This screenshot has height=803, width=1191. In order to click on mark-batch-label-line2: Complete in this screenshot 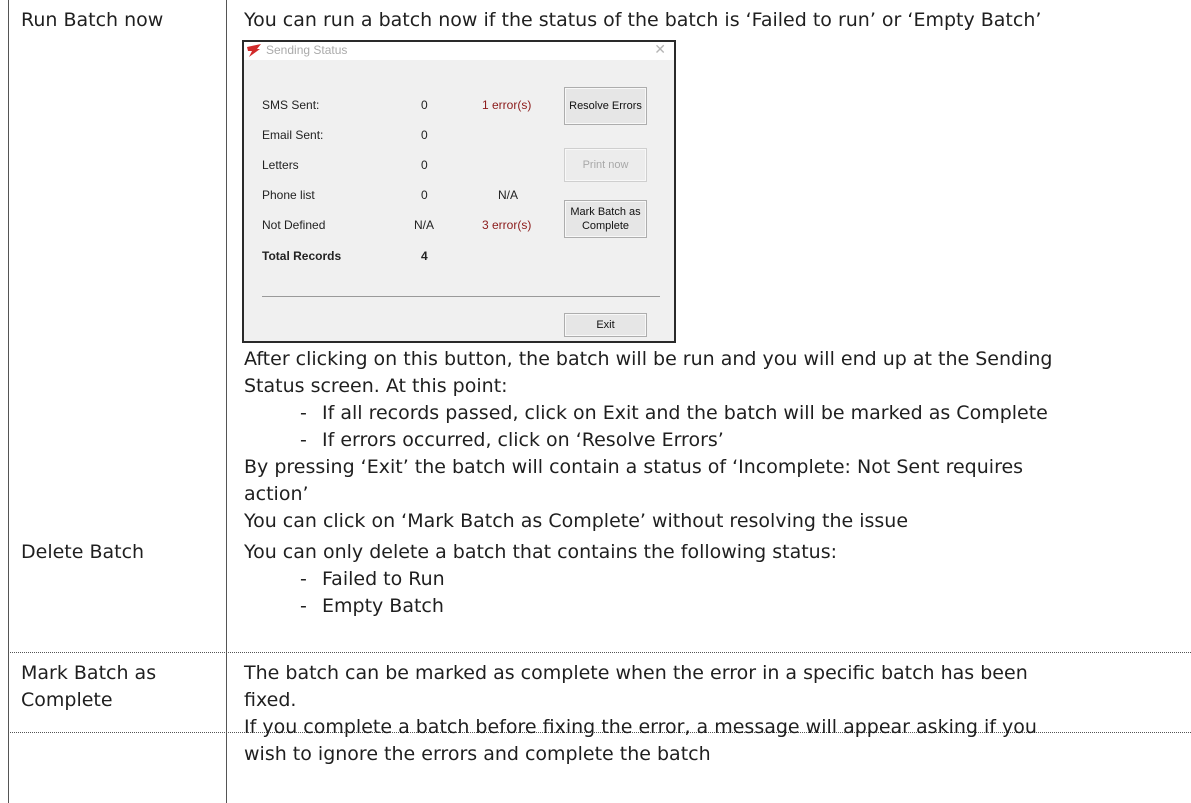, I will do `click(605, 226)`.